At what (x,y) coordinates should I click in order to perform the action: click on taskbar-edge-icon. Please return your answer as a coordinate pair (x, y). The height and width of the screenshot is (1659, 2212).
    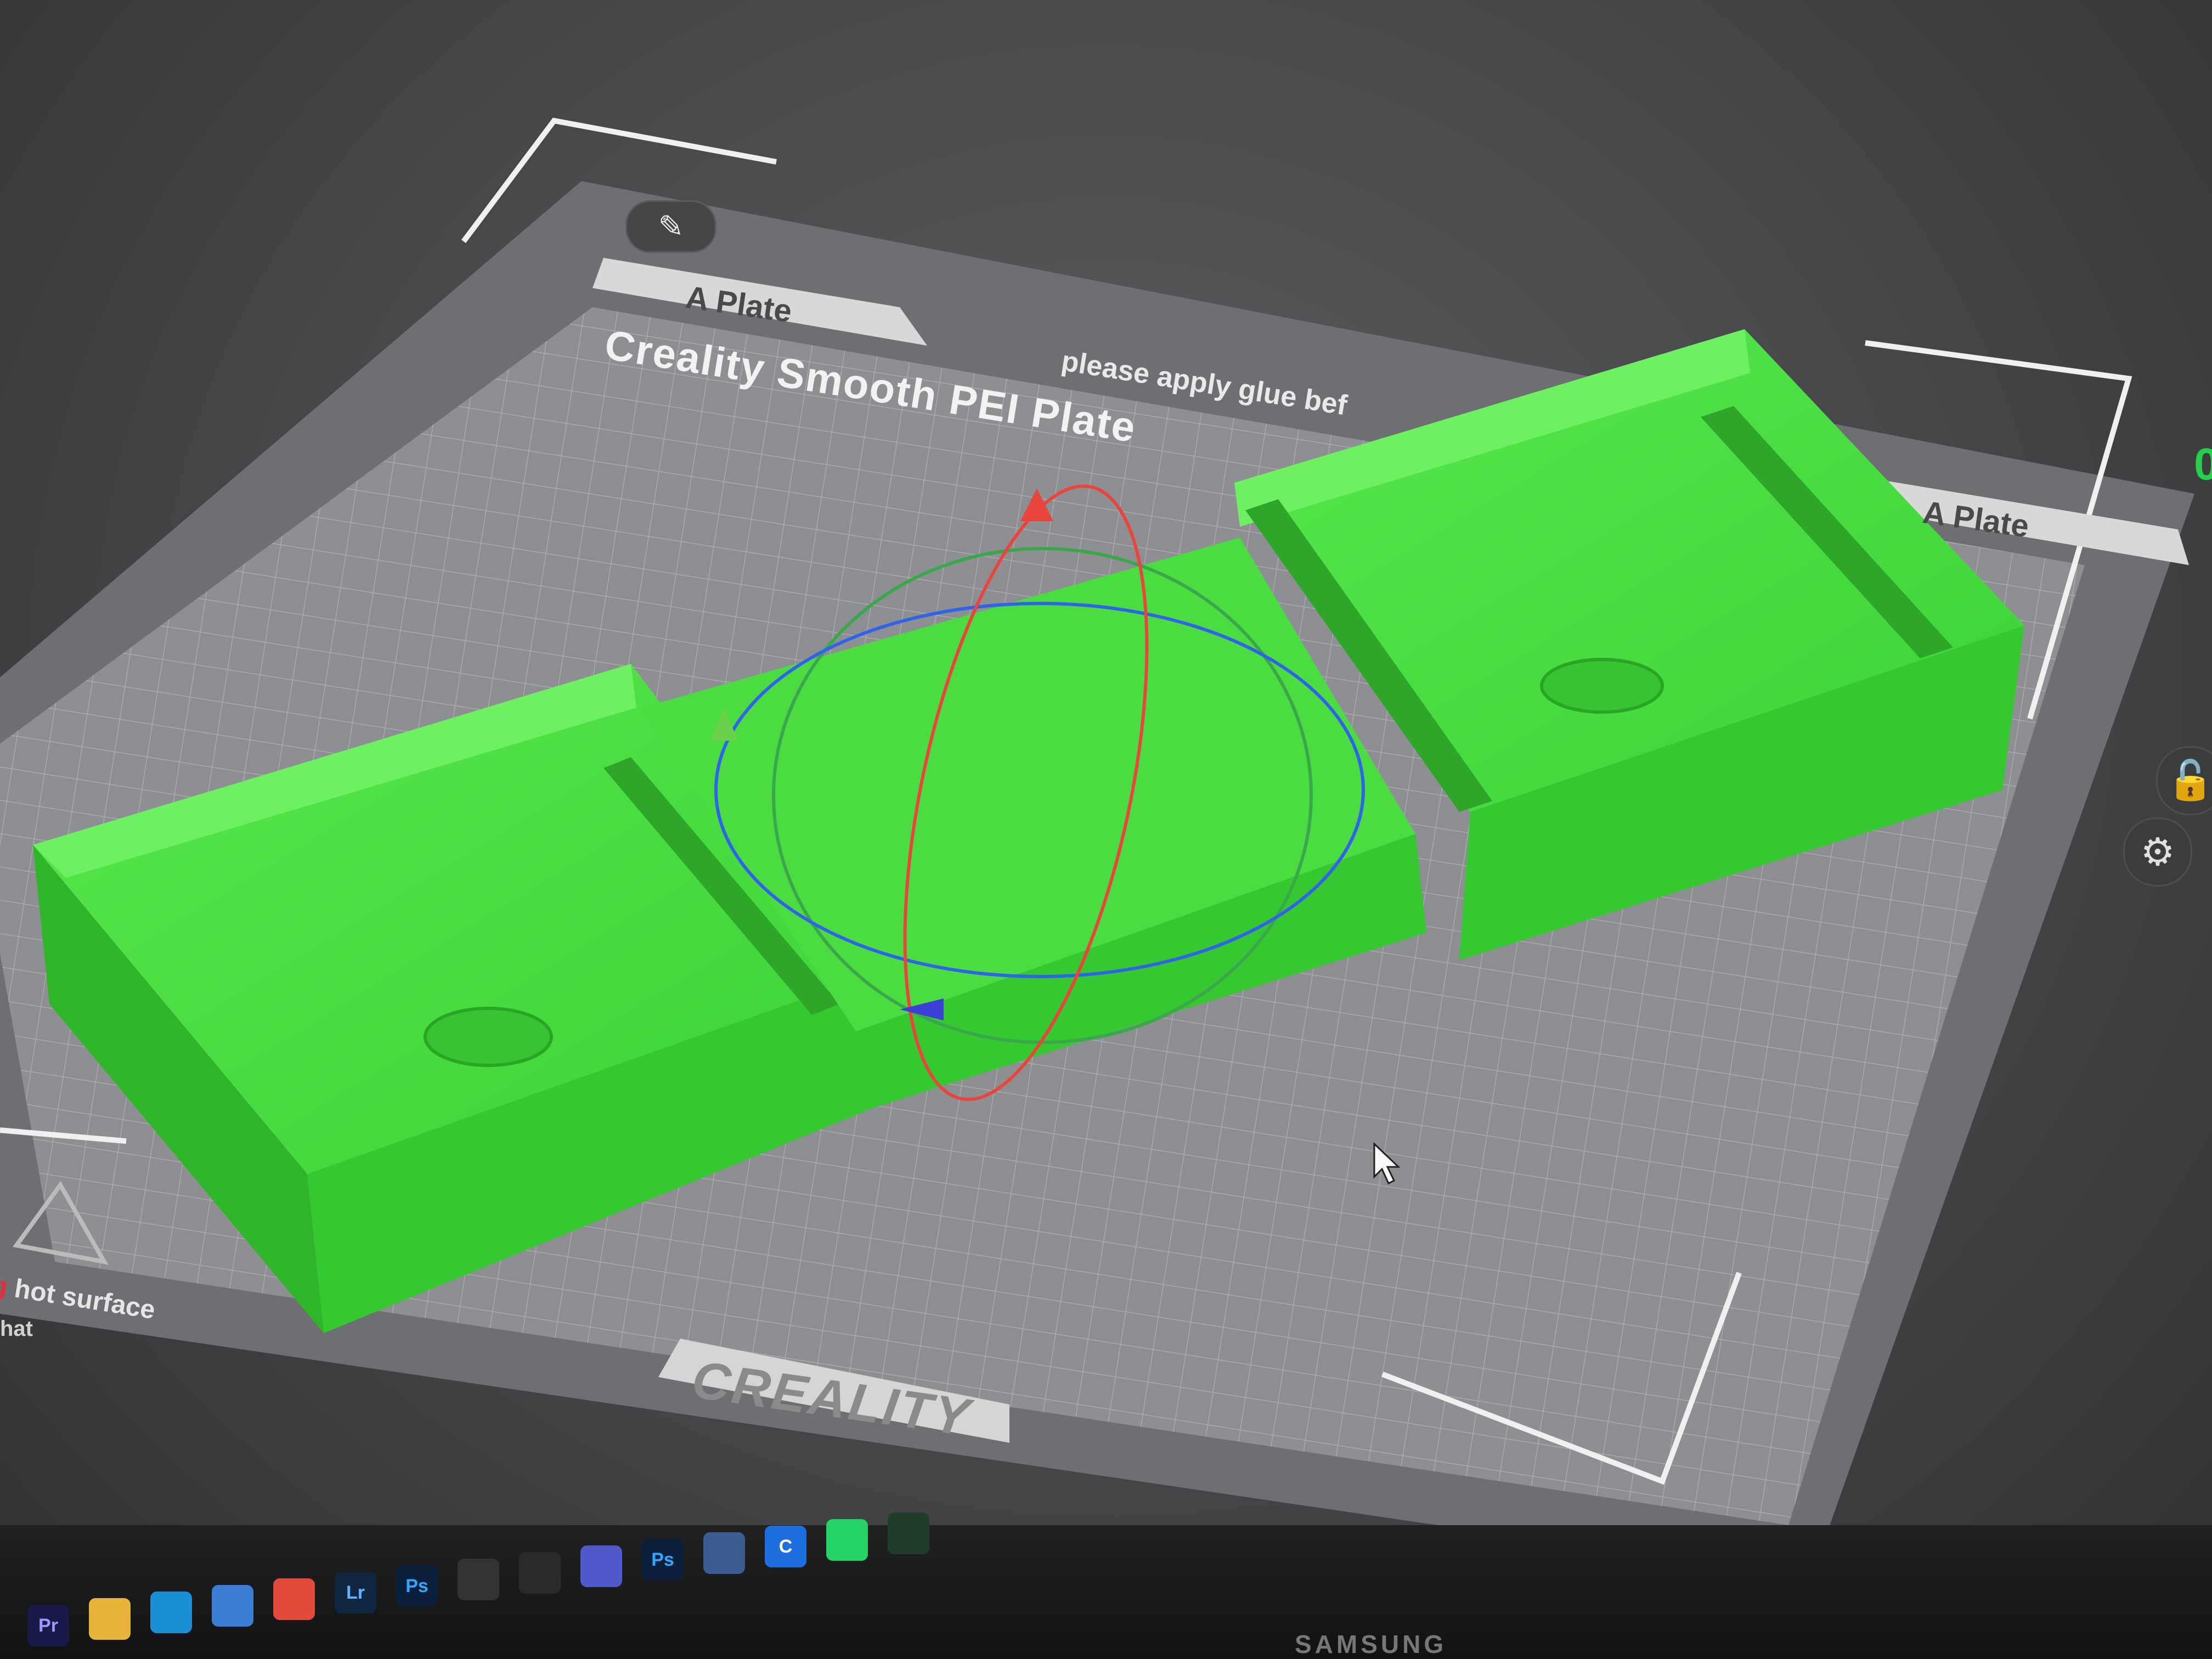
    Looking at the image, I should click on (171, 1613).